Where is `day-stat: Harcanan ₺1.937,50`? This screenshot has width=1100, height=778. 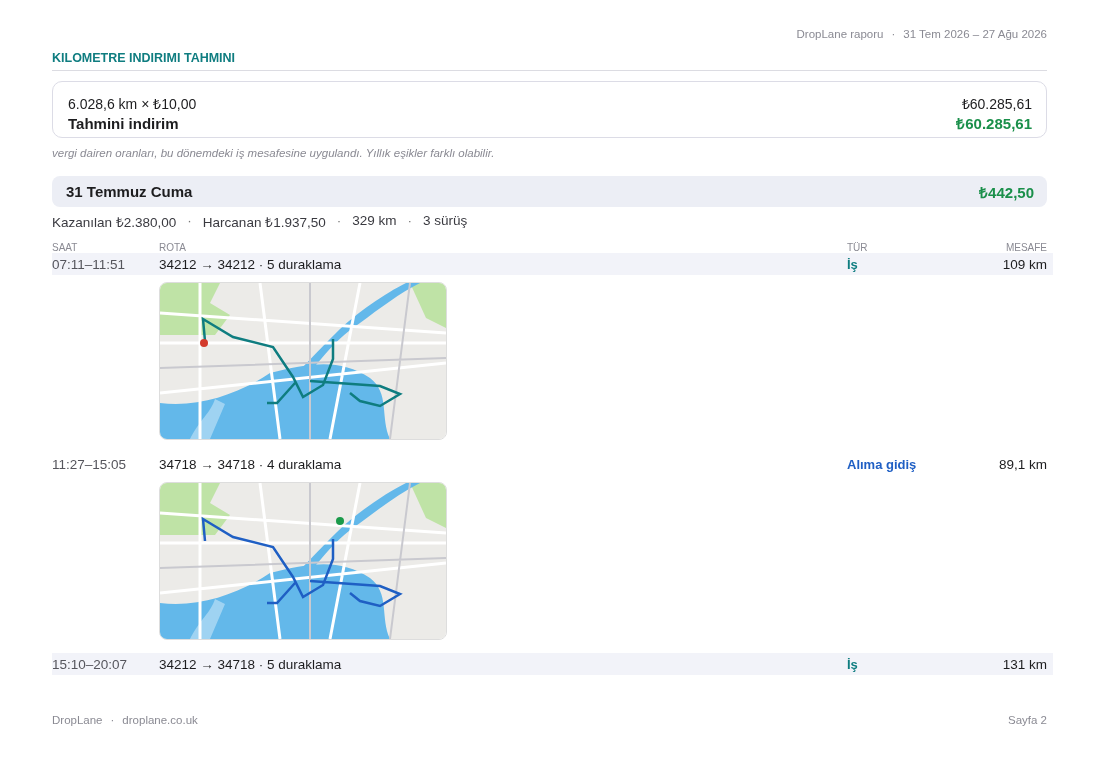
day-stat: Harcanan ₺1.937,50 is located at coordinates (264, 222).